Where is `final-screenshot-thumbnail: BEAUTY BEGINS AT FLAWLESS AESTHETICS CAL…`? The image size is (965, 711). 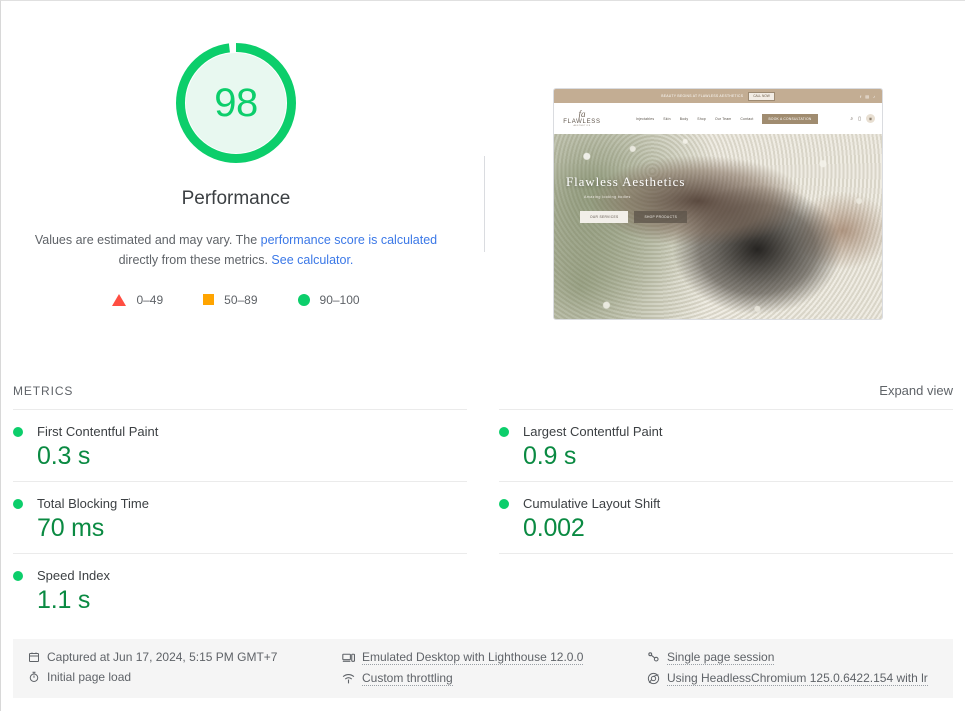 final-screenshot-thumbnail: BEAUTY BEGINS AT FLAWLESS AESTHETICS CAL… is located at coordinates (718, 204).